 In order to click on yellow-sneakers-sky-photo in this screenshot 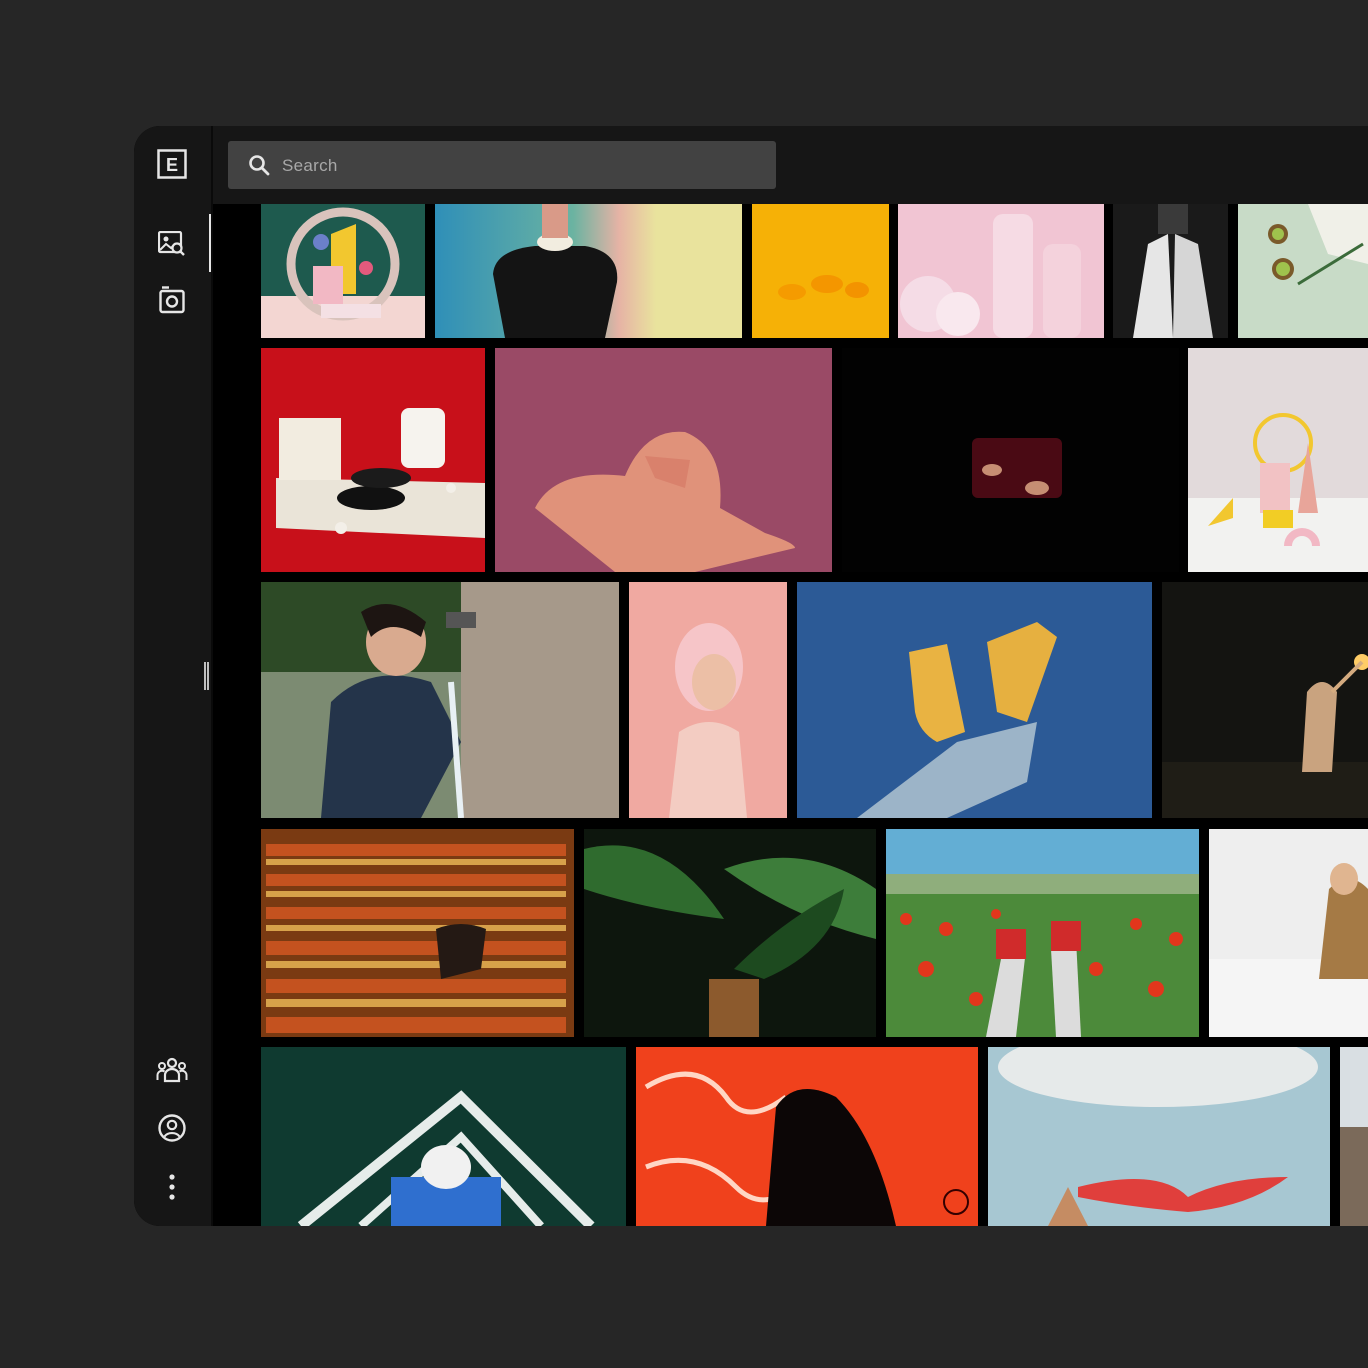, I will do `click(974, 700)`.